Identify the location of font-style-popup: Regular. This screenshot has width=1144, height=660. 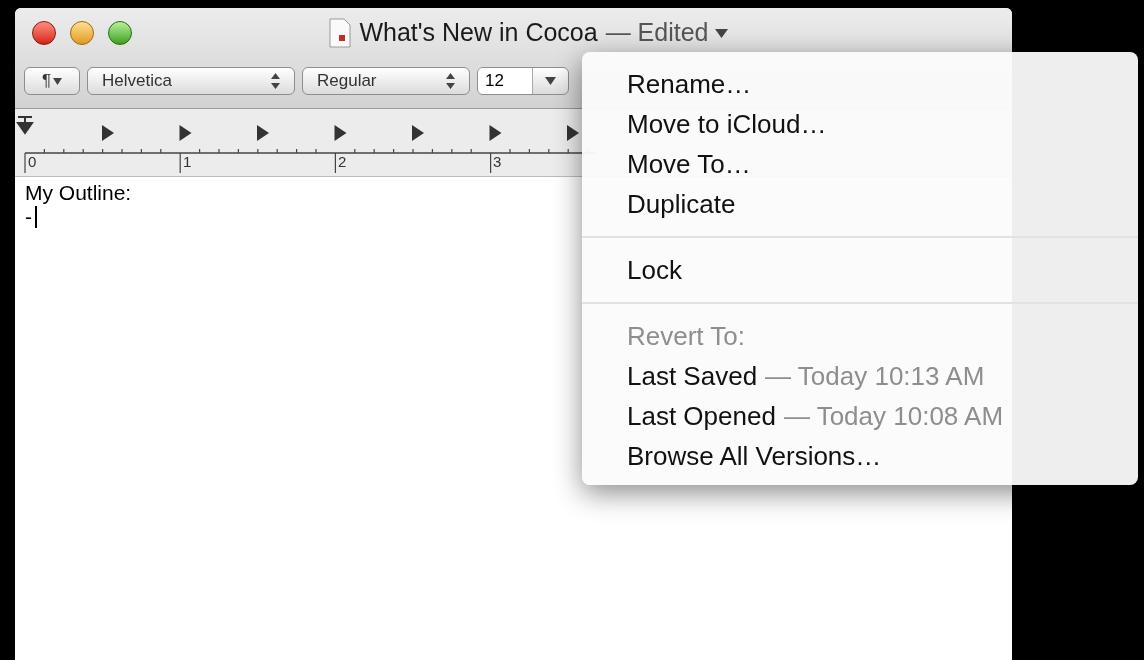
(386, 81).